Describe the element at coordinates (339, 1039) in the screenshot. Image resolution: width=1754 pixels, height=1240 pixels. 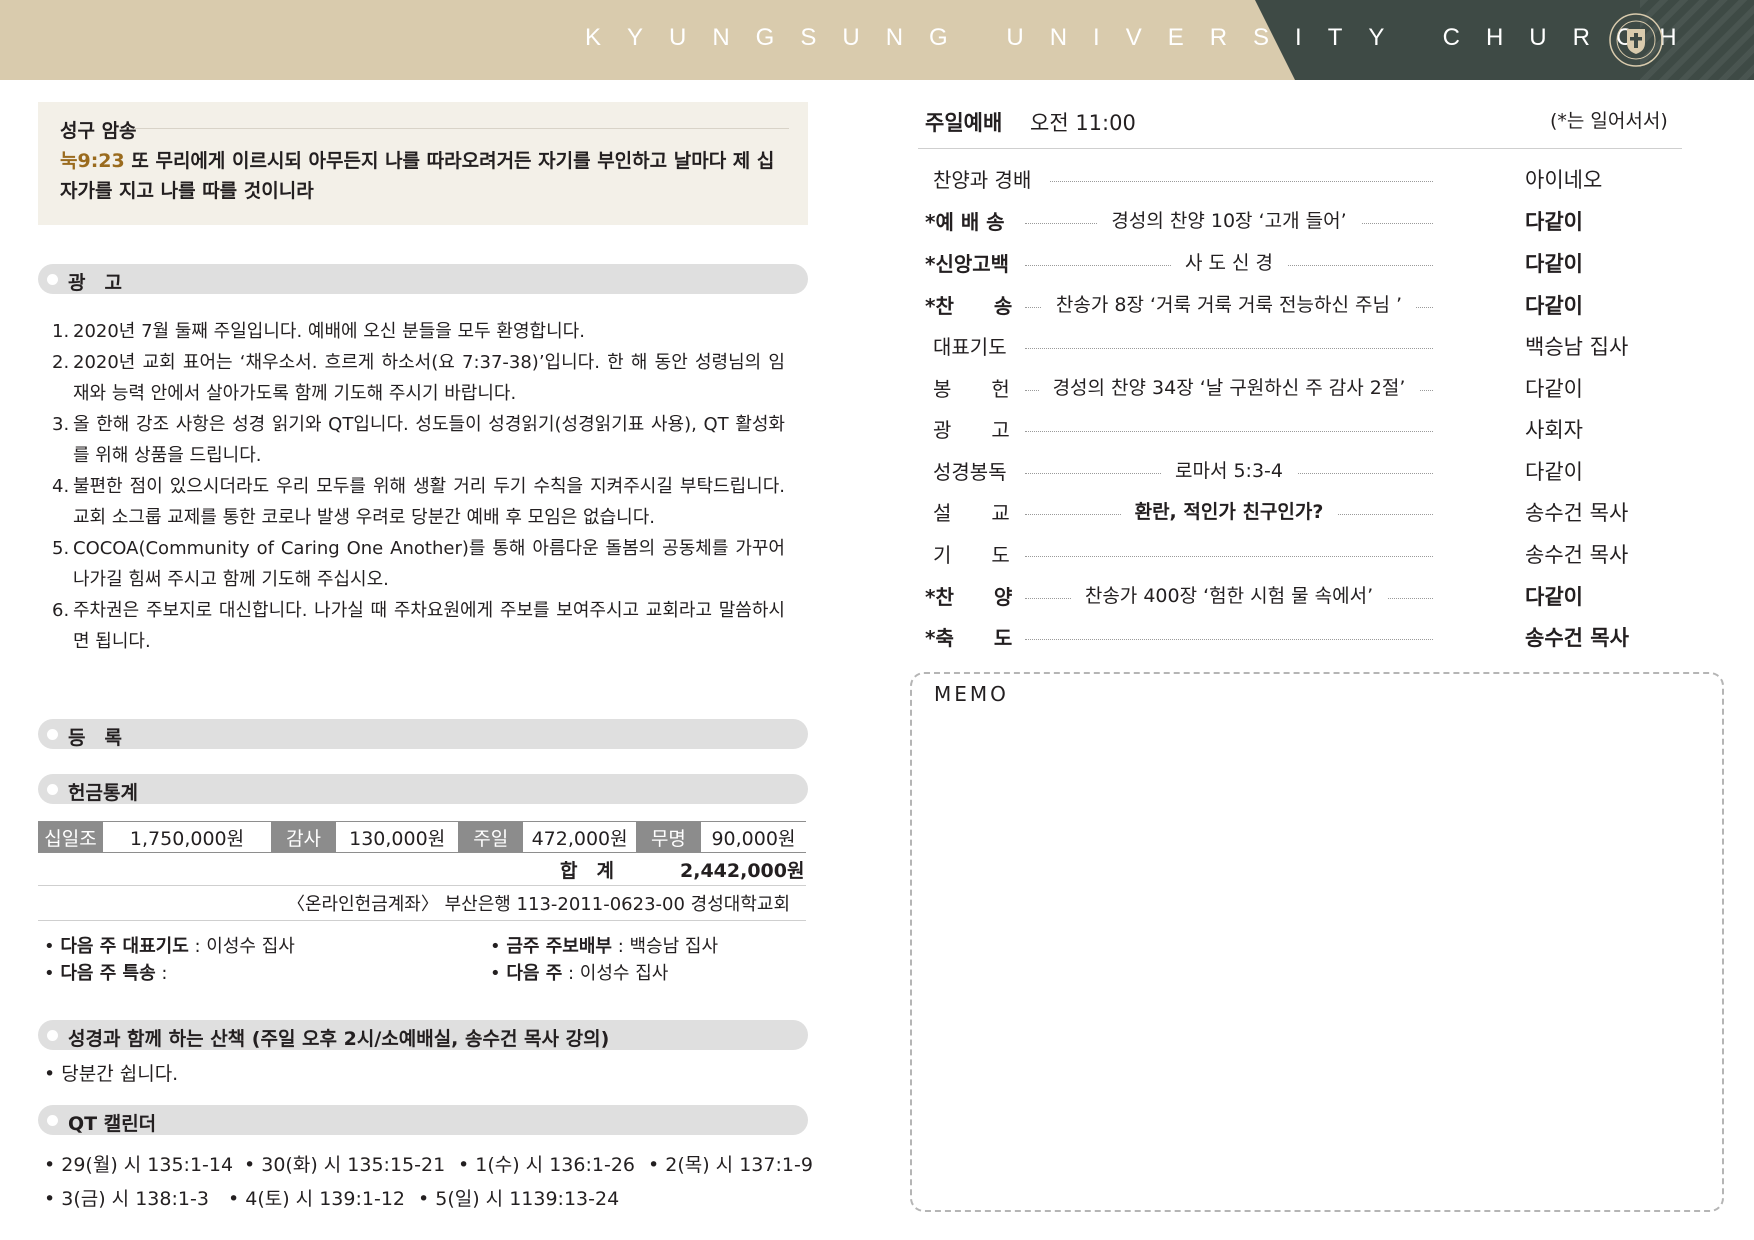
I see `bible-walk-title: 성경과 함께 하는 산책 (주일 오후 2시/소예배실, 송수건 목사 강의)` at that location.